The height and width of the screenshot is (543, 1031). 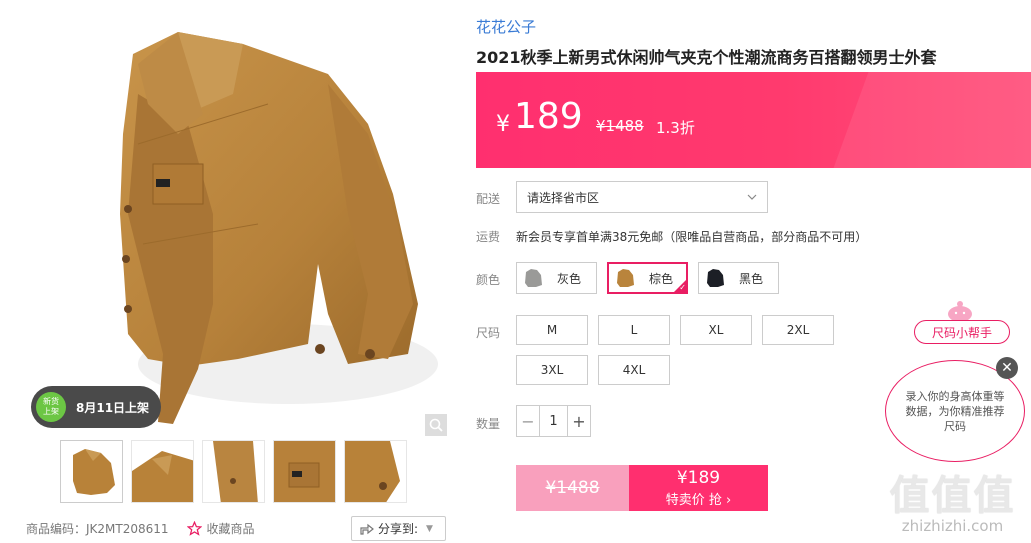 What do you see at coordinates (97, 529) in the screenshot?
I see `sku-label: 商品编码：JK2MT208611` at bounding box center [97, 529].